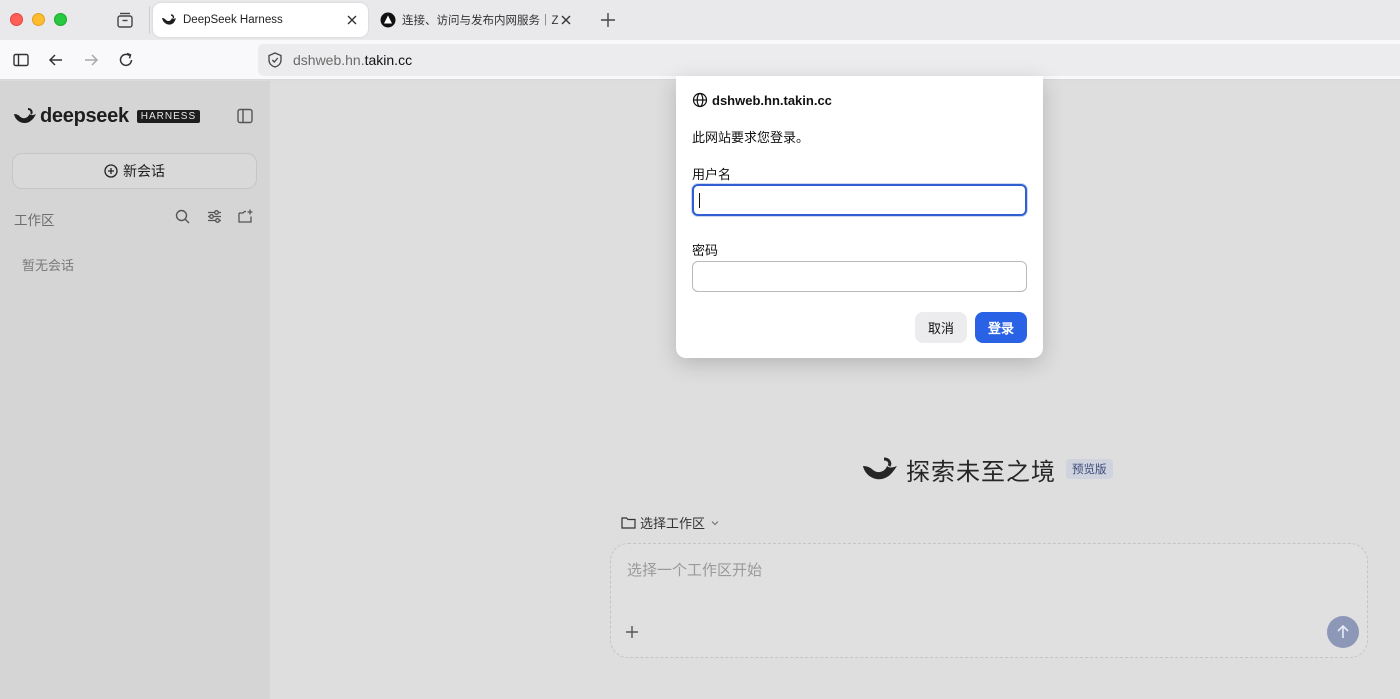 This screenshot has height=699, width=1400. I want to click on send-button, so click(1343, 632).